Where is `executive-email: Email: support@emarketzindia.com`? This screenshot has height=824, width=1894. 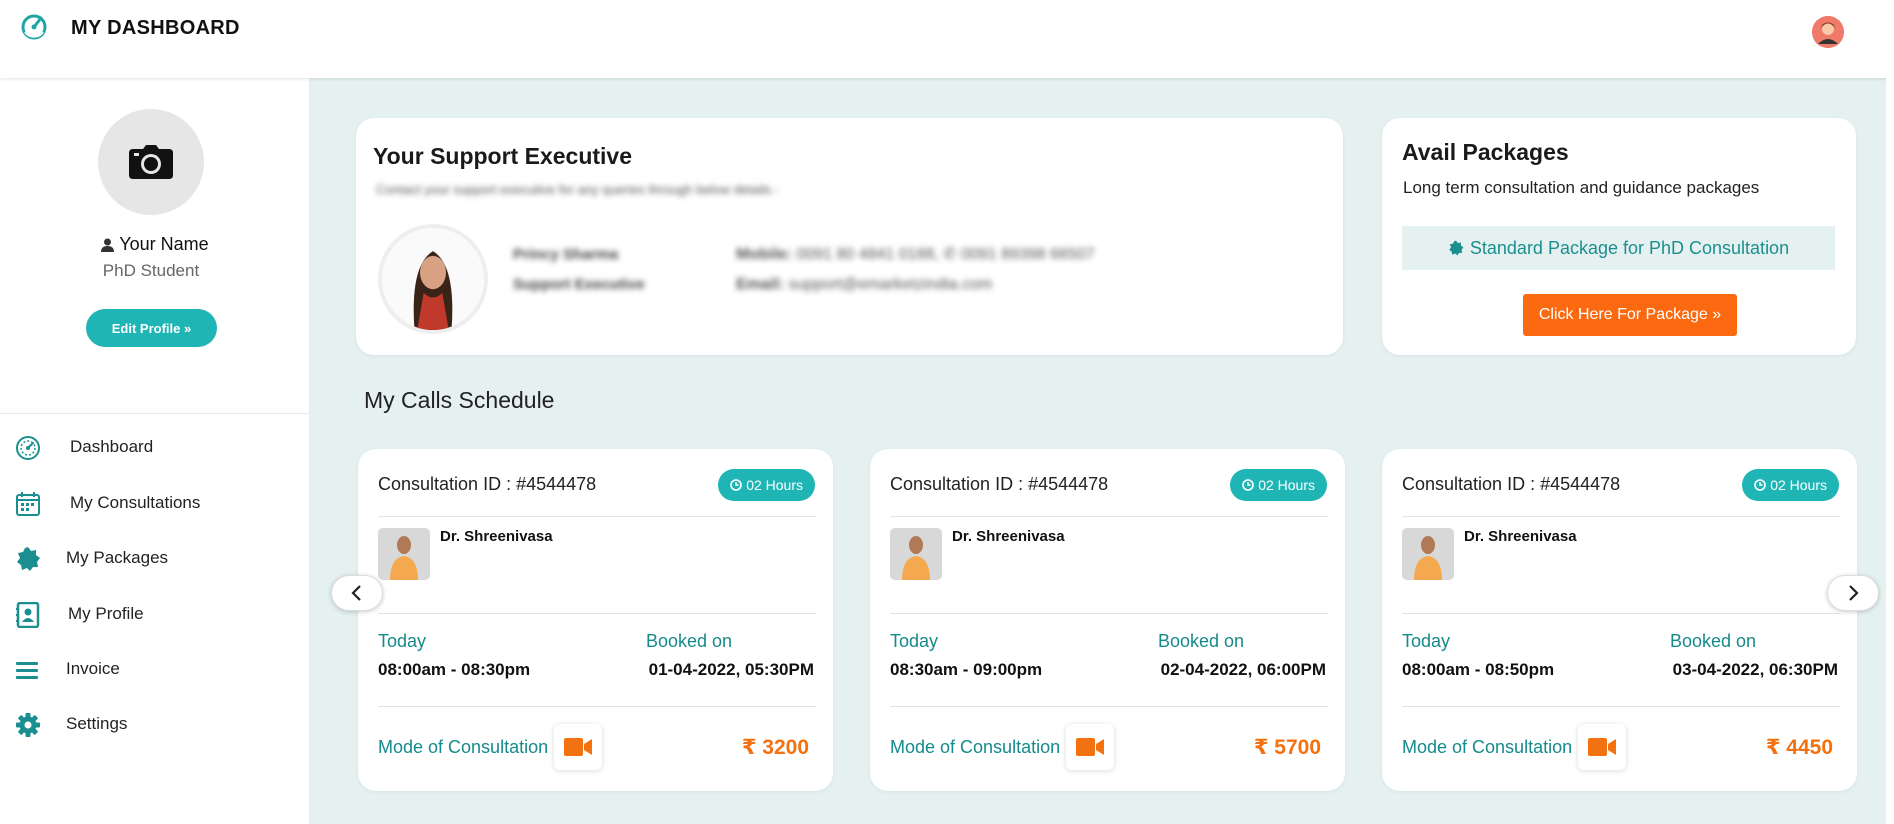
executive-email: Email: support@emarketzindia.com is located at coordinates (864, 285).